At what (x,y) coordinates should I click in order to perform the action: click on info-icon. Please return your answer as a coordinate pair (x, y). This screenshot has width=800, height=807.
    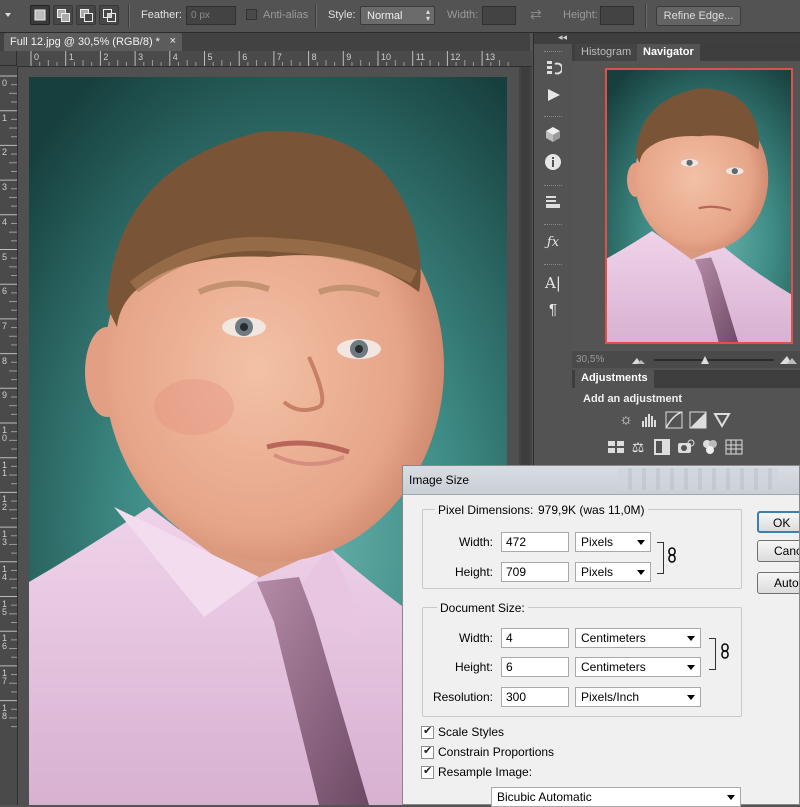
    Looking at the image, I should click on (553, 163).